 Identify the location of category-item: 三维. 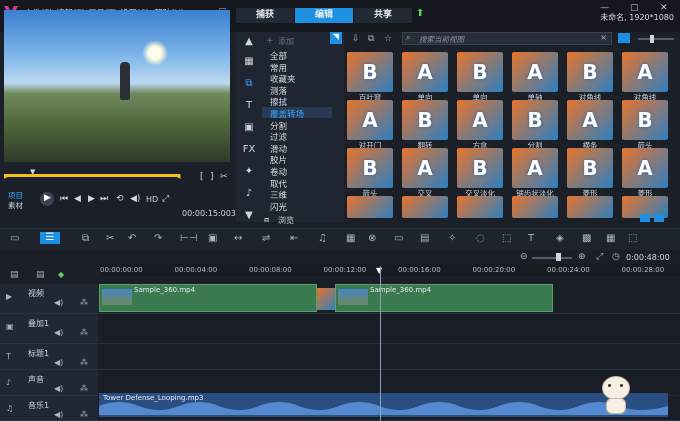
(278, 195).